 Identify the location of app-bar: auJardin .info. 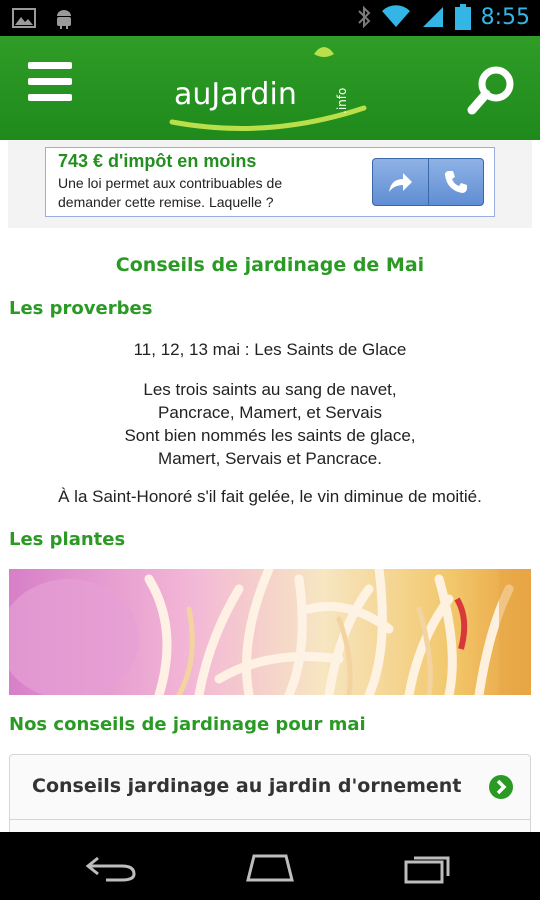
(270, 88).